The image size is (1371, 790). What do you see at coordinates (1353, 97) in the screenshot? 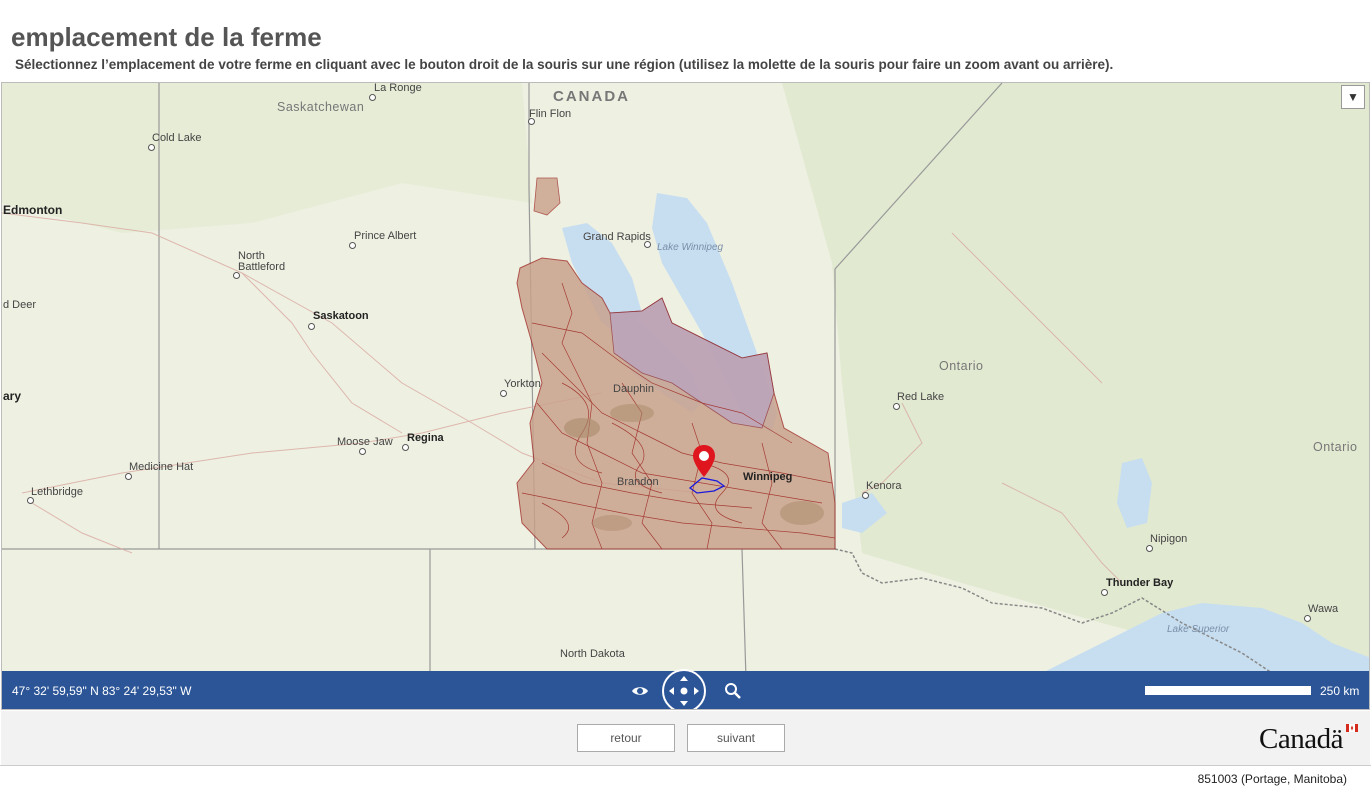
I see `layer-toggle-button: ▼` at bounding box center [1353, 97].